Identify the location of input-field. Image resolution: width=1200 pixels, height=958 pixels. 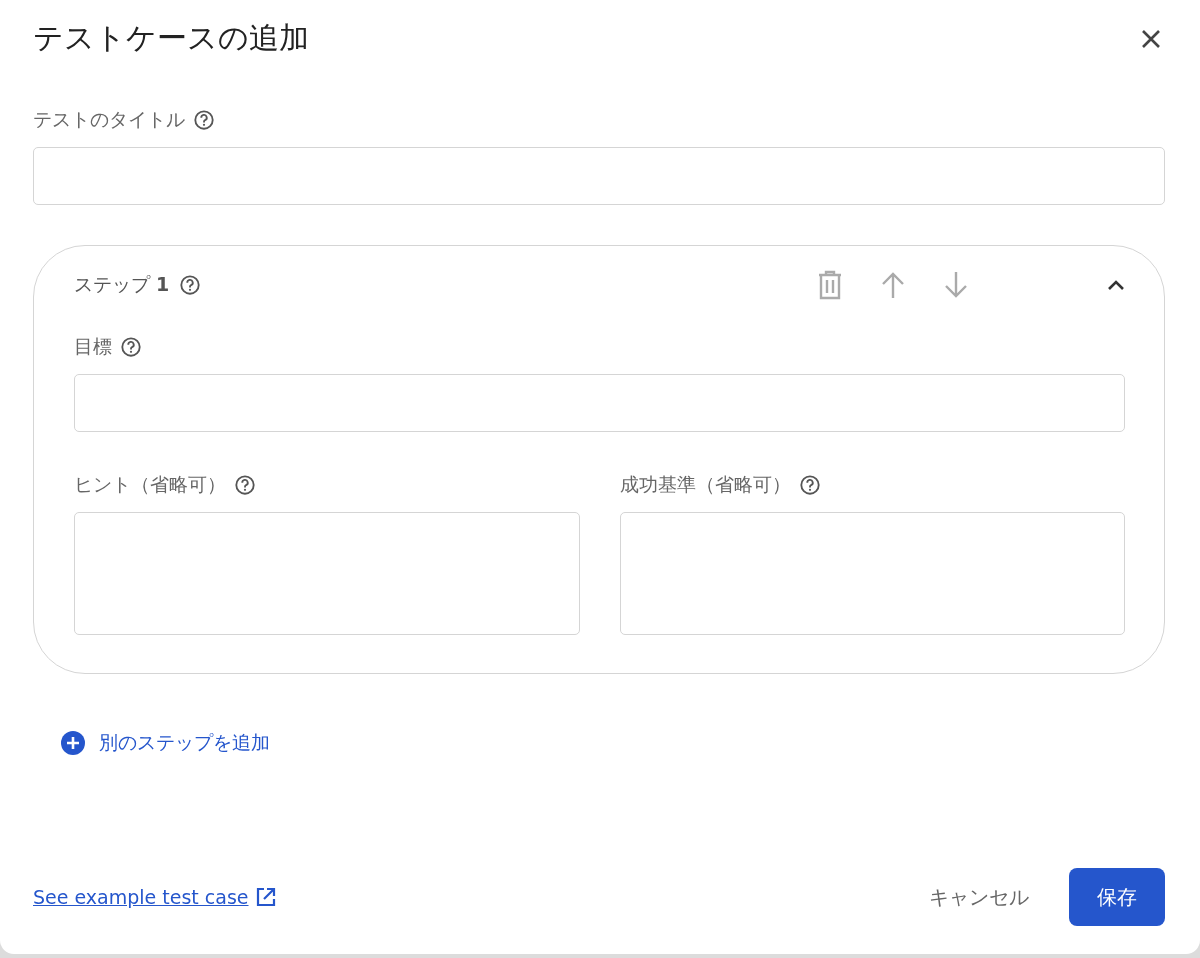
(599, 403).